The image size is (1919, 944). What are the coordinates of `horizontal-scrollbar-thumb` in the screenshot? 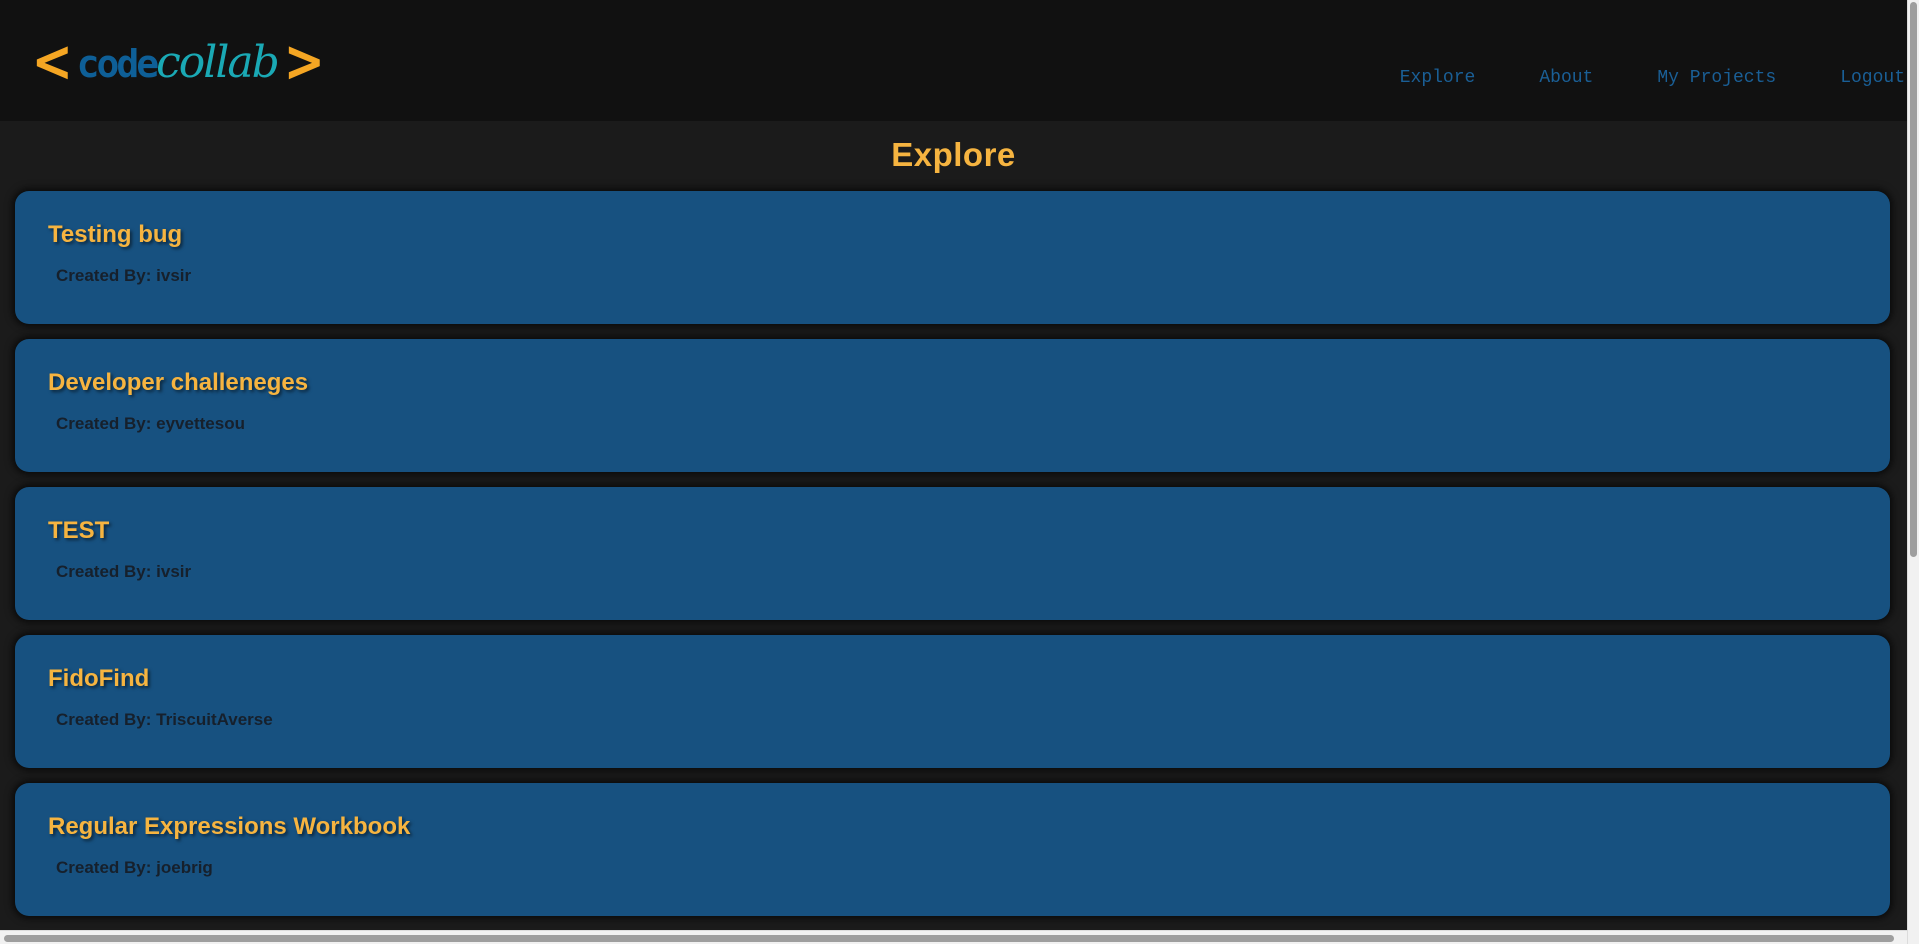 It's located at (949, 938).